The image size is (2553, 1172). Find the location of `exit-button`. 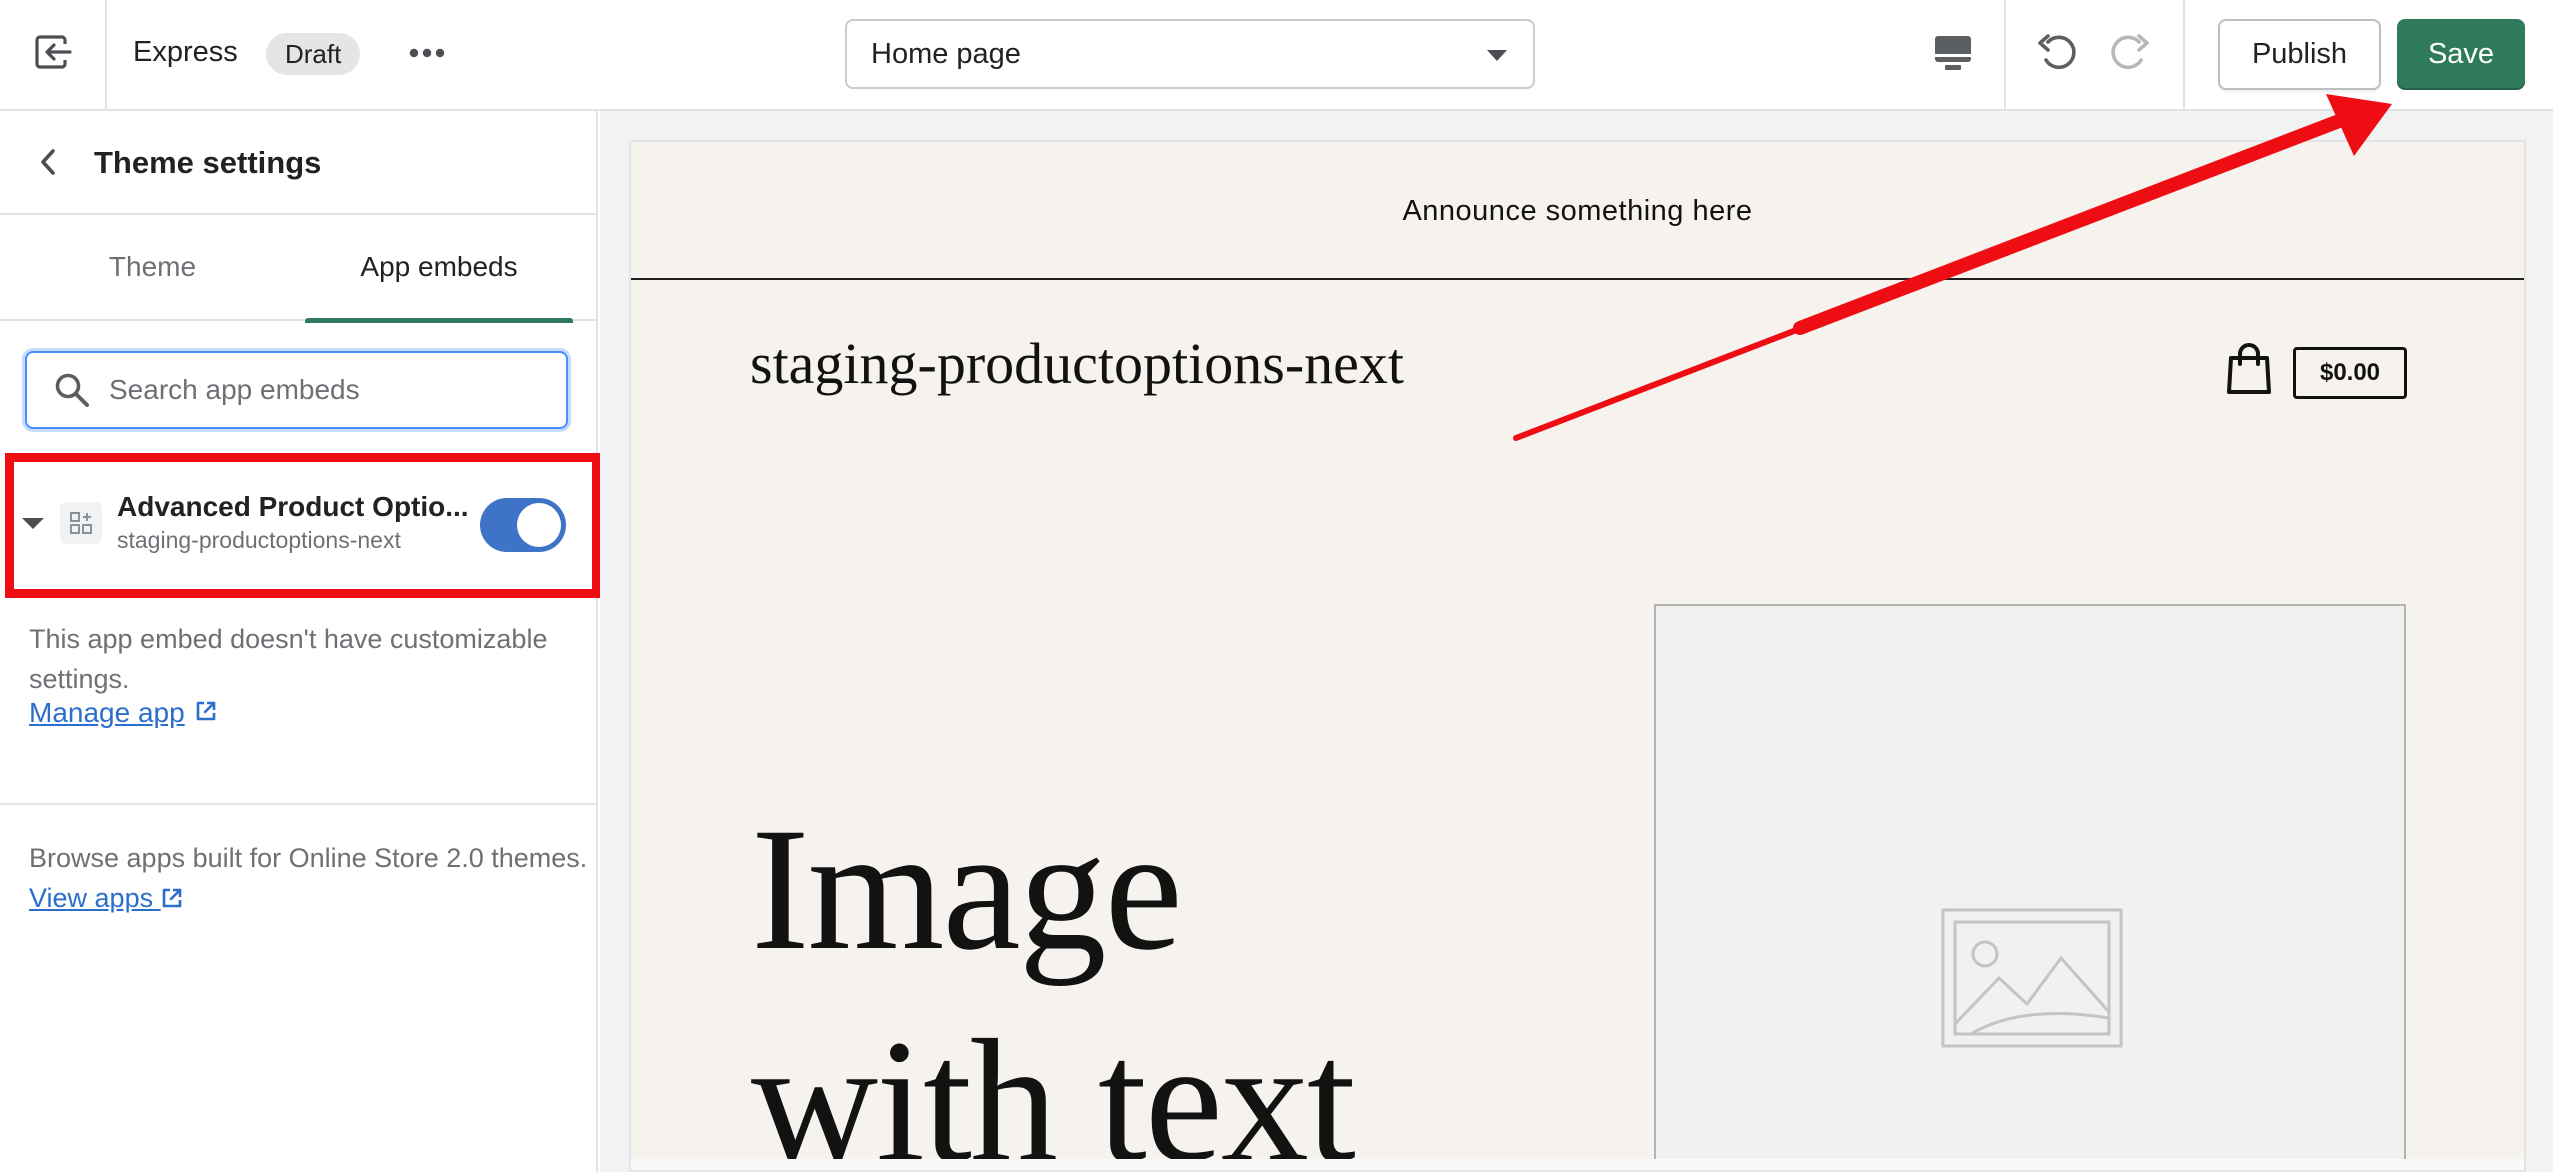

exit-button is located at coordinates (53, 54).